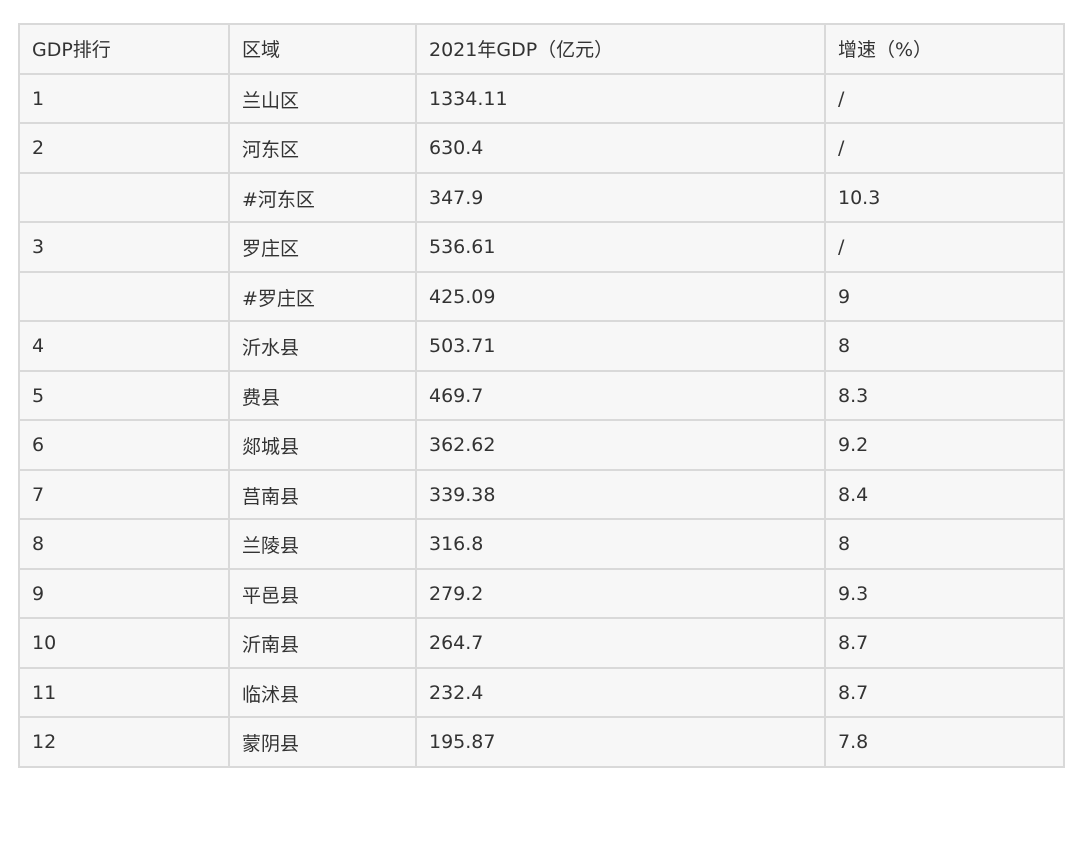 This screenshot has height=842, width=1080. I want to click on cell-rank: 6, so click(124, 445).